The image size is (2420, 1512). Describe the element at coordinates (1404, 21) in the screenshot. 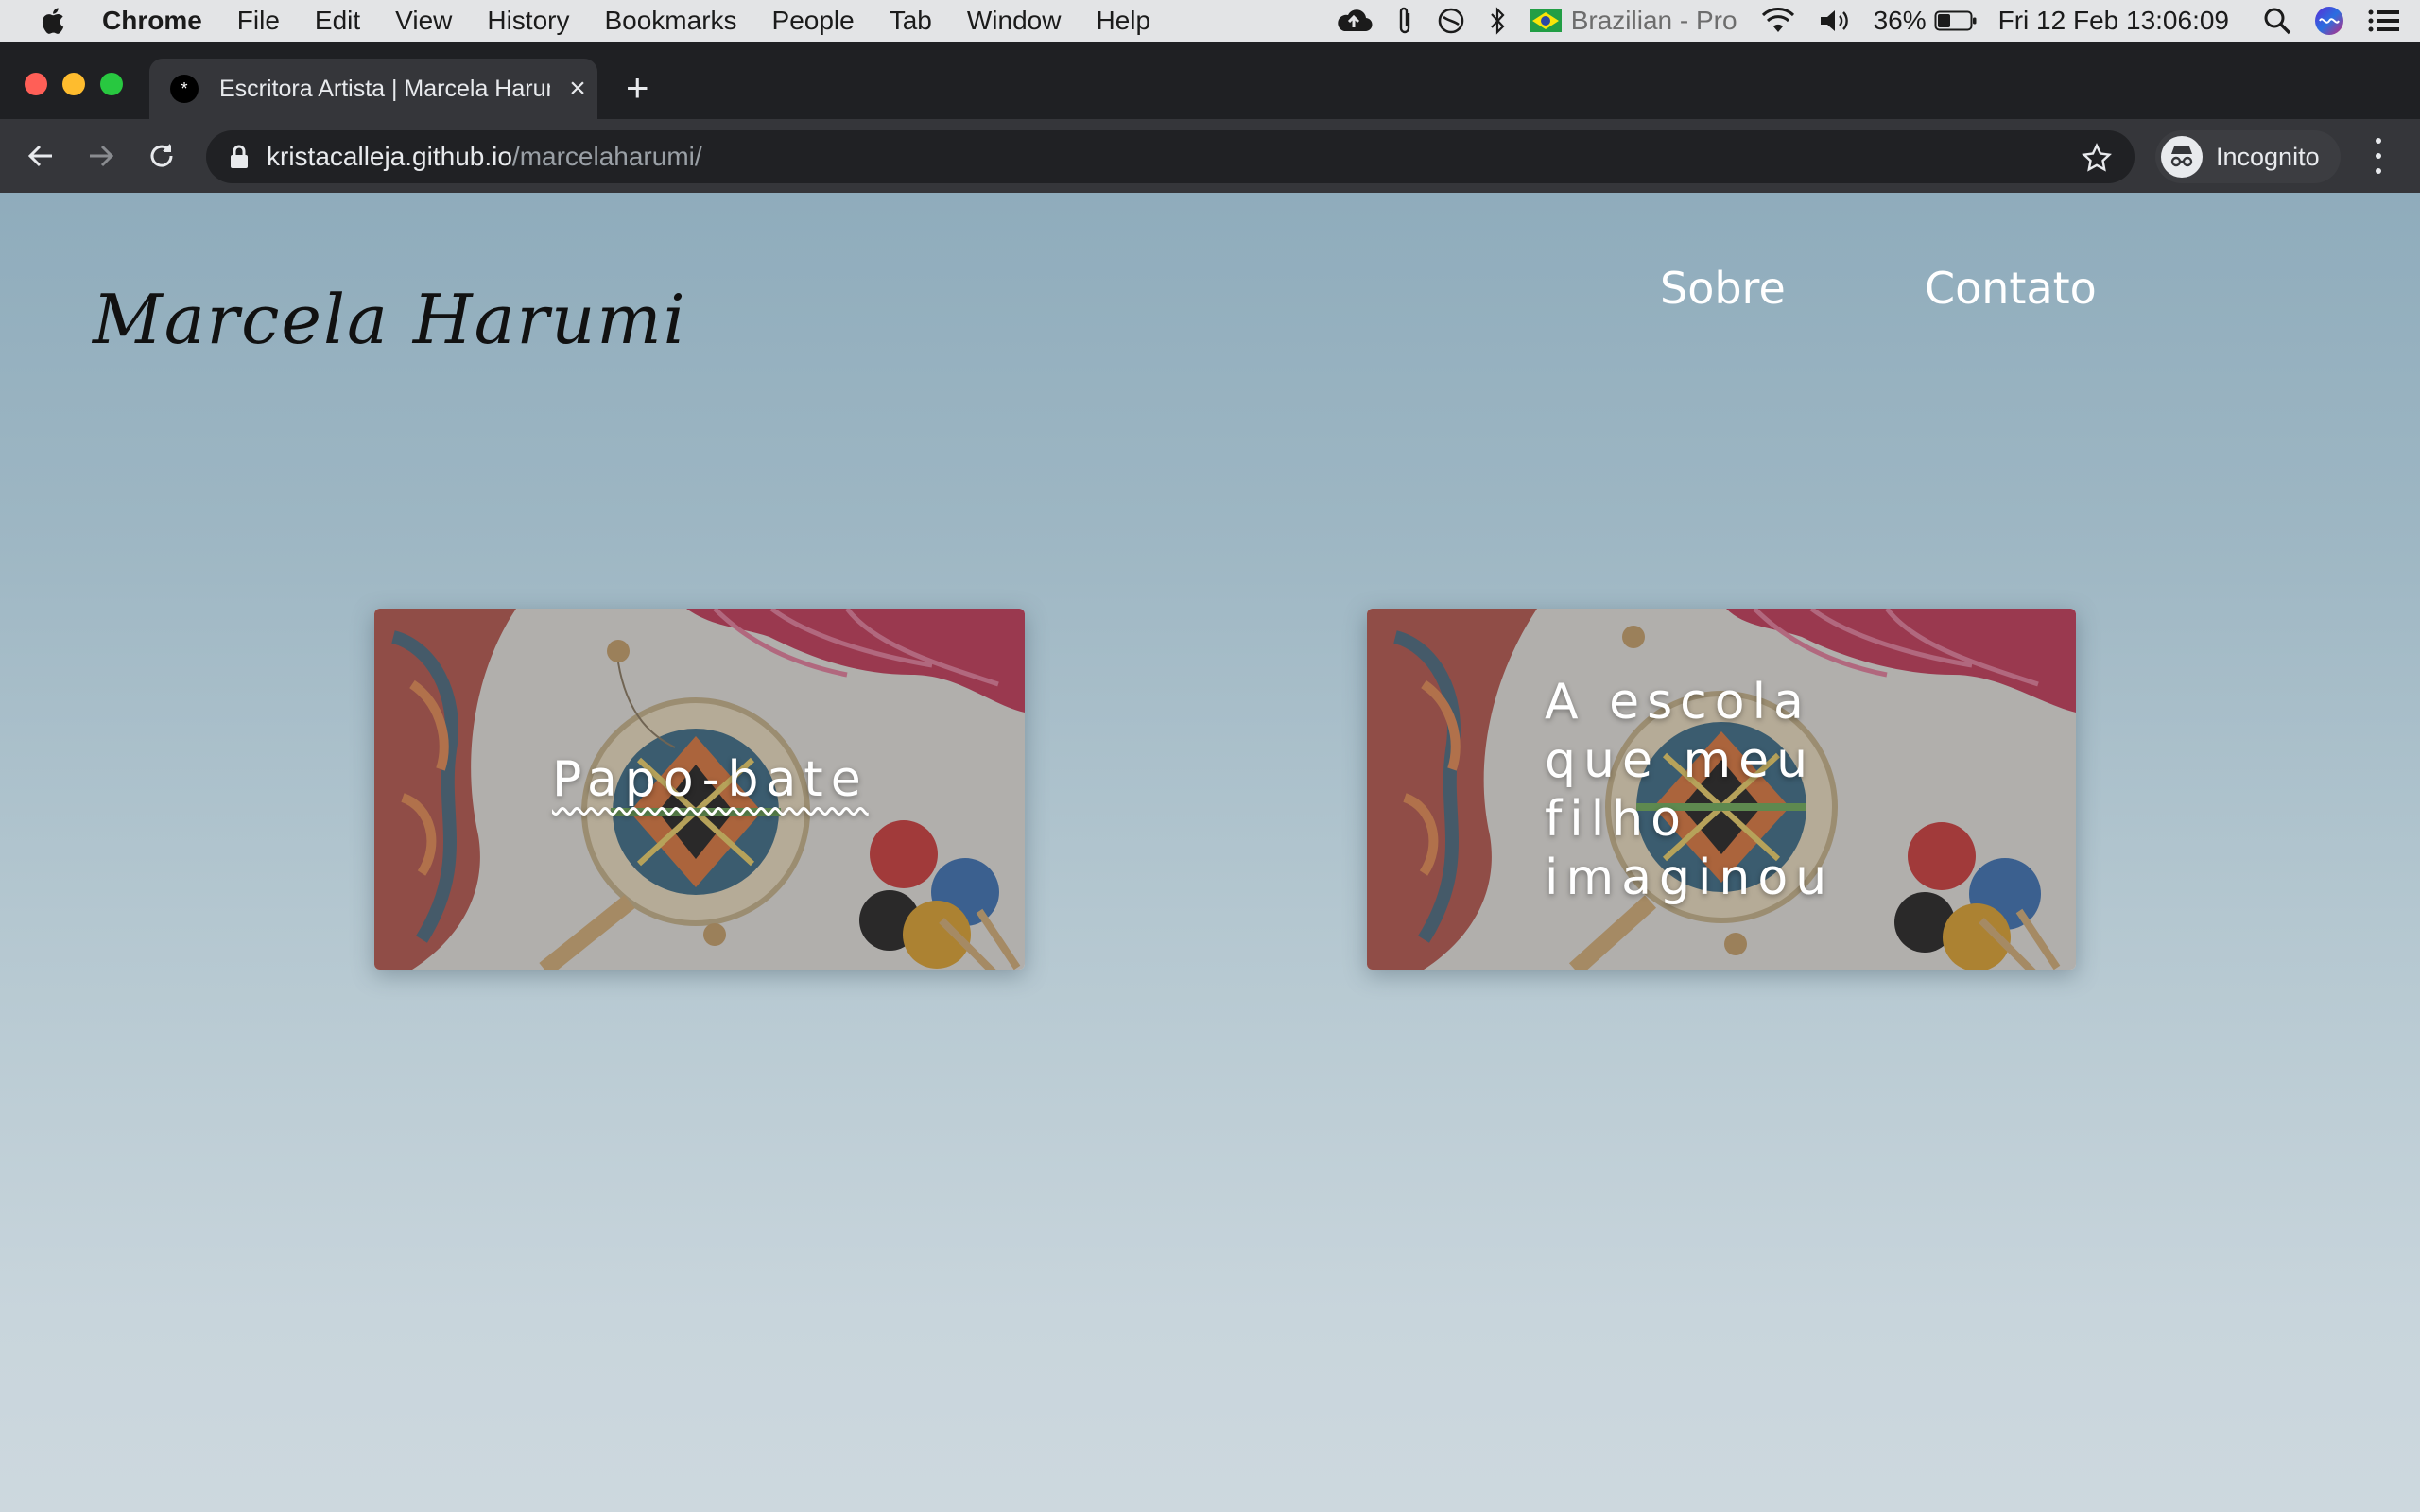

I see `paperclip-icon` at that location.